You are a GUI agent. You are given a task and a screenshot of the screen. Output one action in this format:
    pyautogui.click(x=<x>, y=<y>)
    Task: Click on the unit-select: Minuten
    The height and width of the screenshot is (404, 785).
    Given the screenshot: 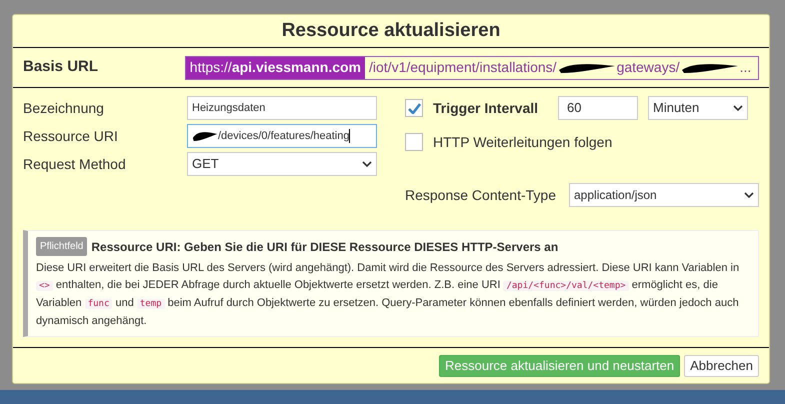 What is the action you would take?
    pyautogui.click(x=698, y=108)
    